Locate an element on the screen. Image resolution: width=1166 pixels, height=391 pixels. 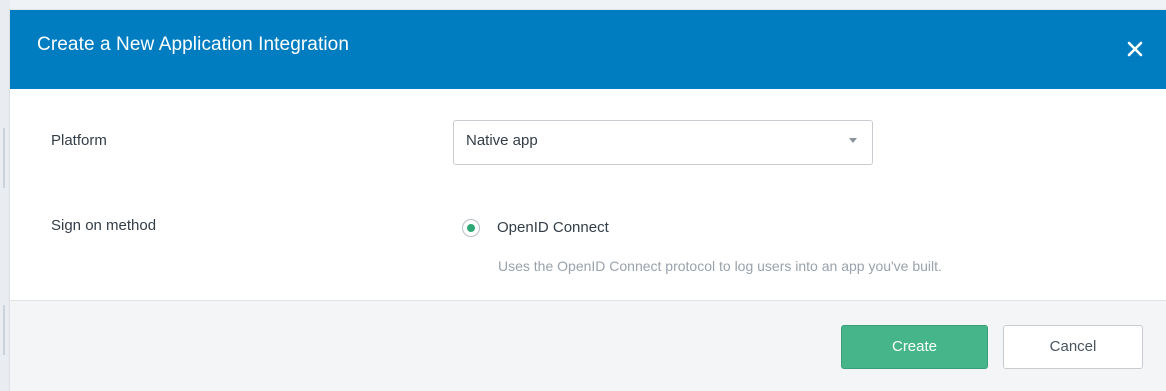
create-button: Create is located at coordinates (914, 347).